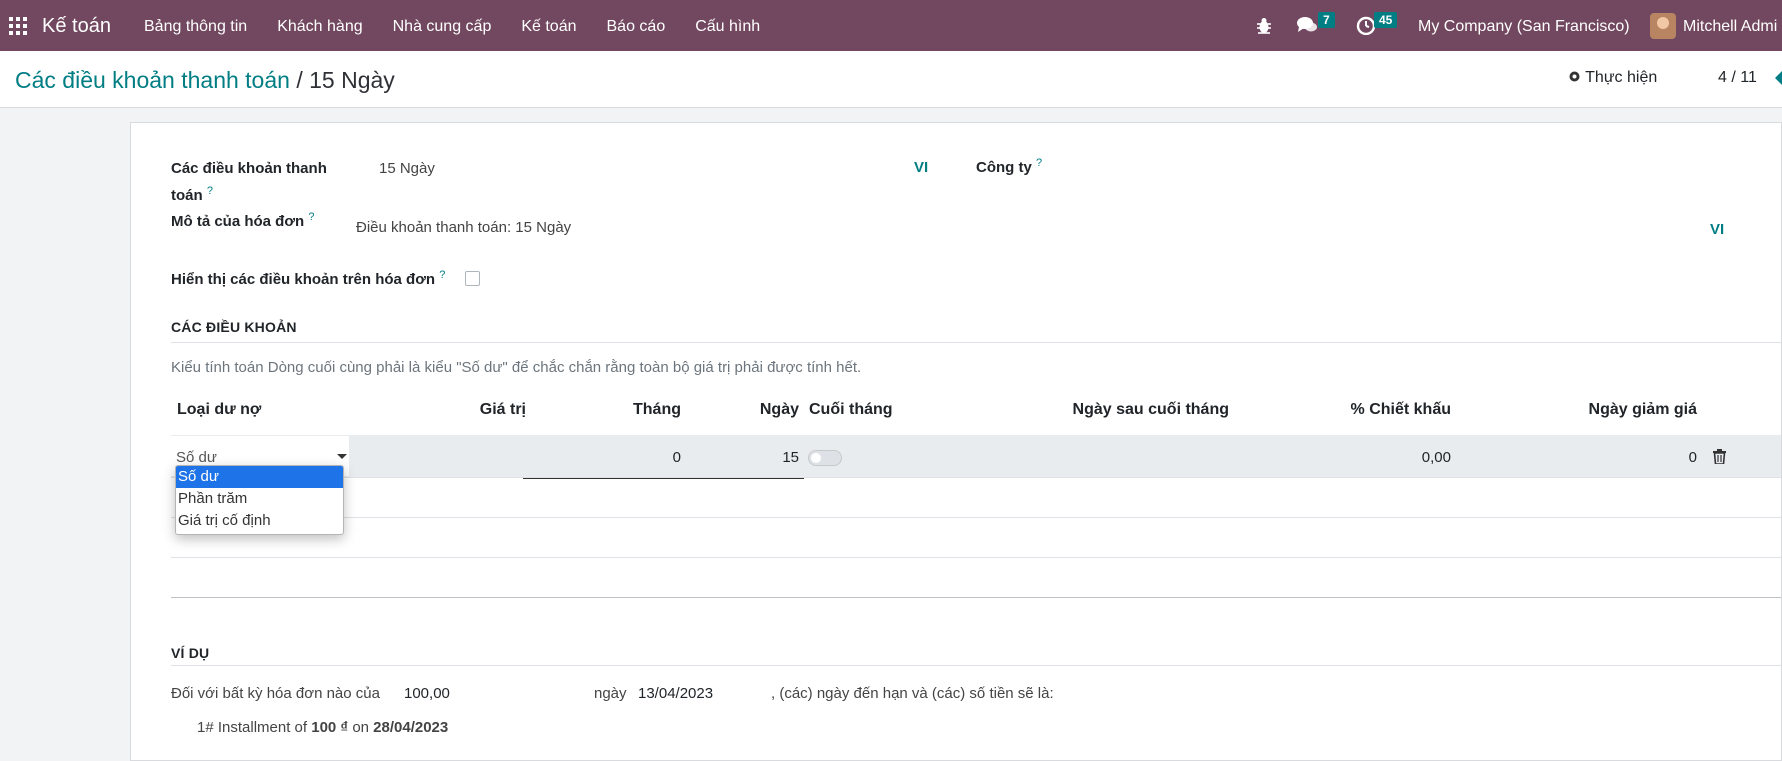 The height and width of the screenshot is (761, 1782). Describe the element at coordinates (976, 597) in the screenshot. I see `table-bottom-divider` at that location.